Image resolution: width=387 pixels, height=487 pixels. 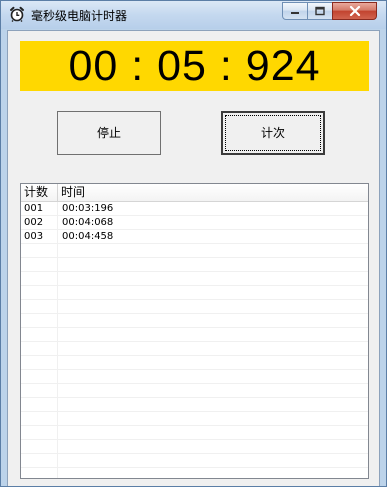 What do you see at coordinates (194, 237) in the screenshot?
I see `list-row: 003 00:04:458` at bounding box center [194, 237].